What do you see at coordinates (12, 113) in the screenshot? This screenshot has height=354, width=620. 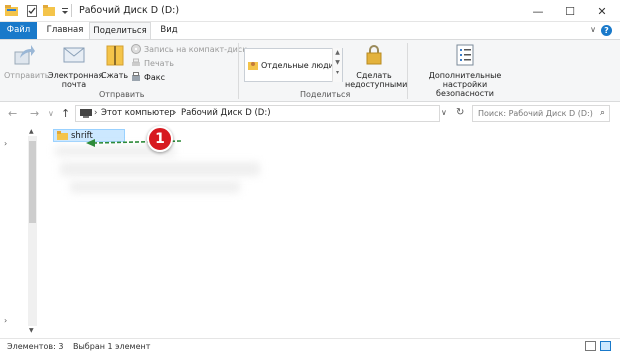 I see `back-icon: ←` at bounding box center [12, 113].